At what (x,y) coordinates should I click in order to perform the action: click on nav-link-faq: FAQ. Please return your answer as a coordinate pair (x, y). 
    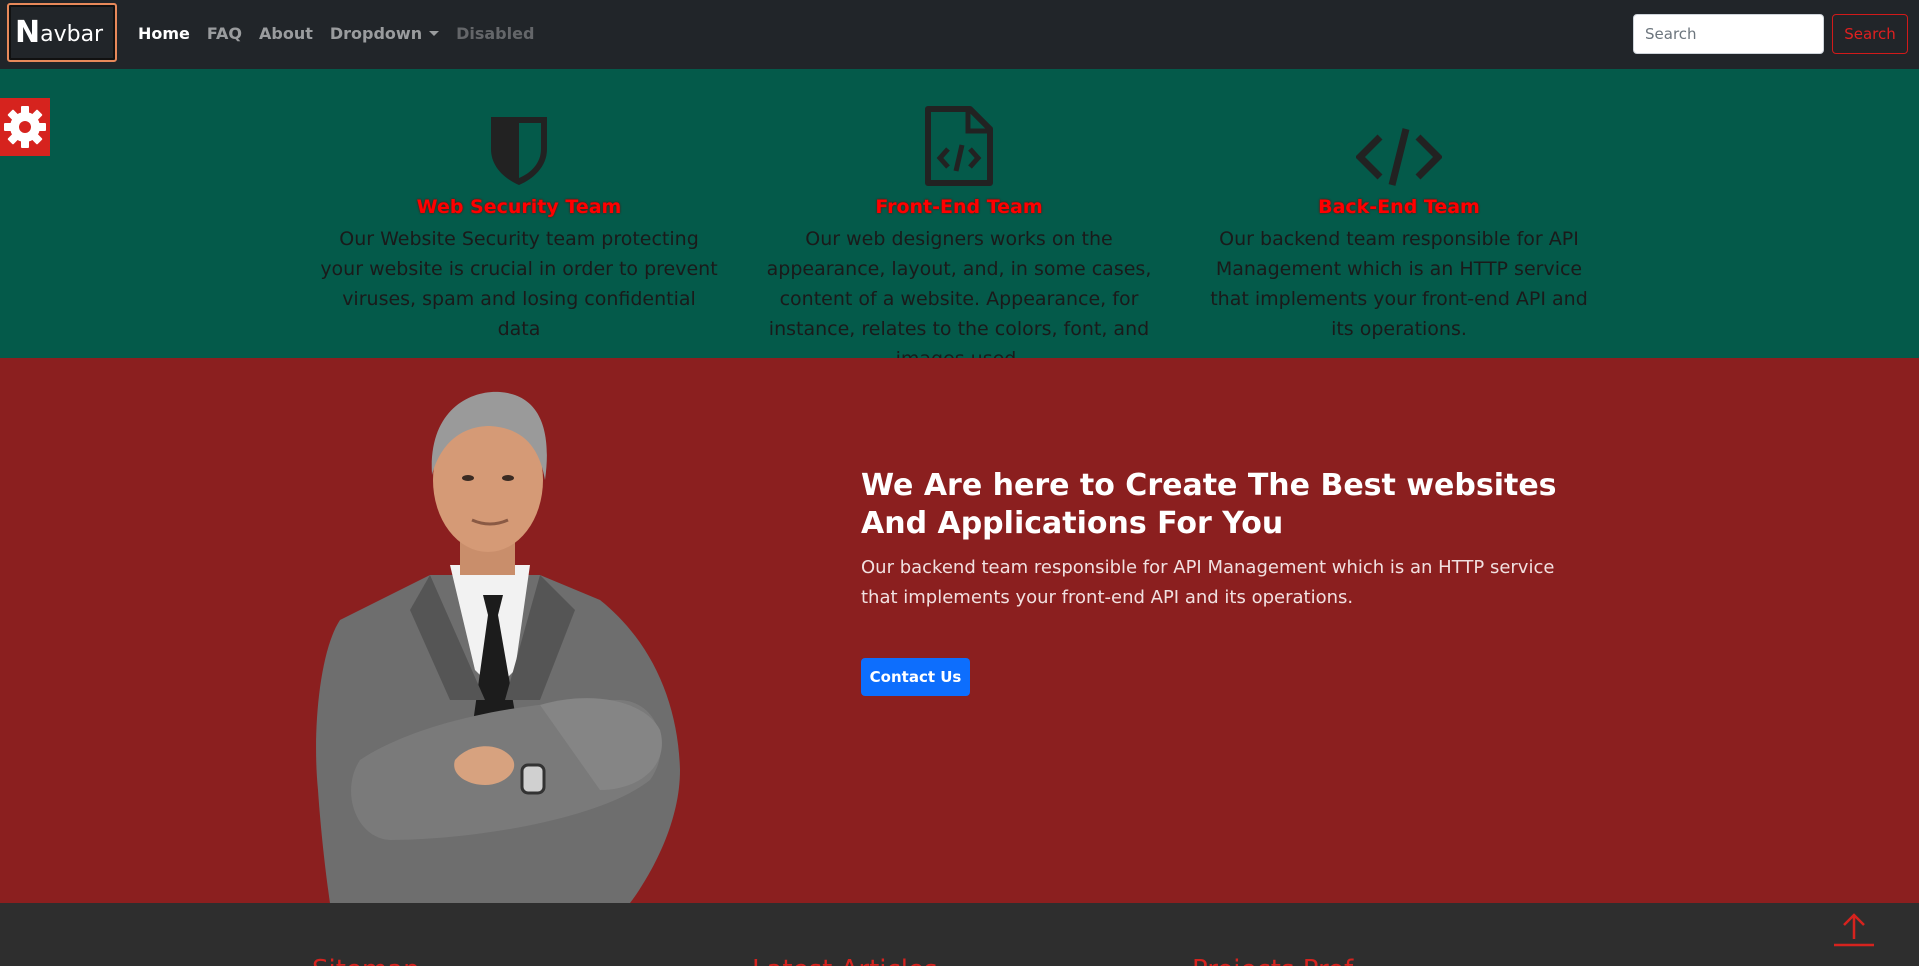
    Looking at the image, I should click on (224, 33).